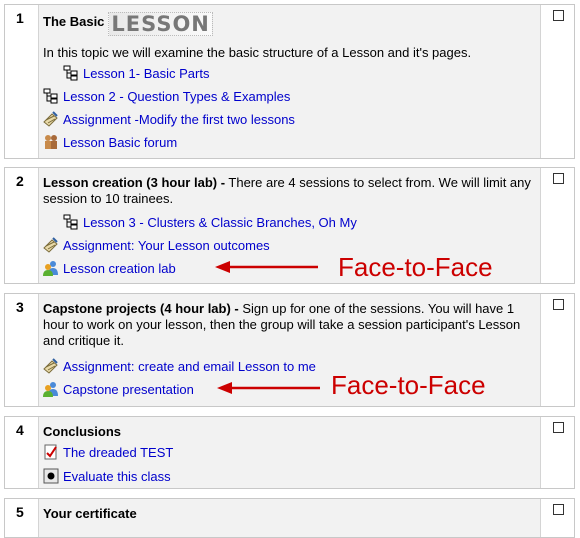  I want to click on section-number-cell: 5, so click(22, 518).